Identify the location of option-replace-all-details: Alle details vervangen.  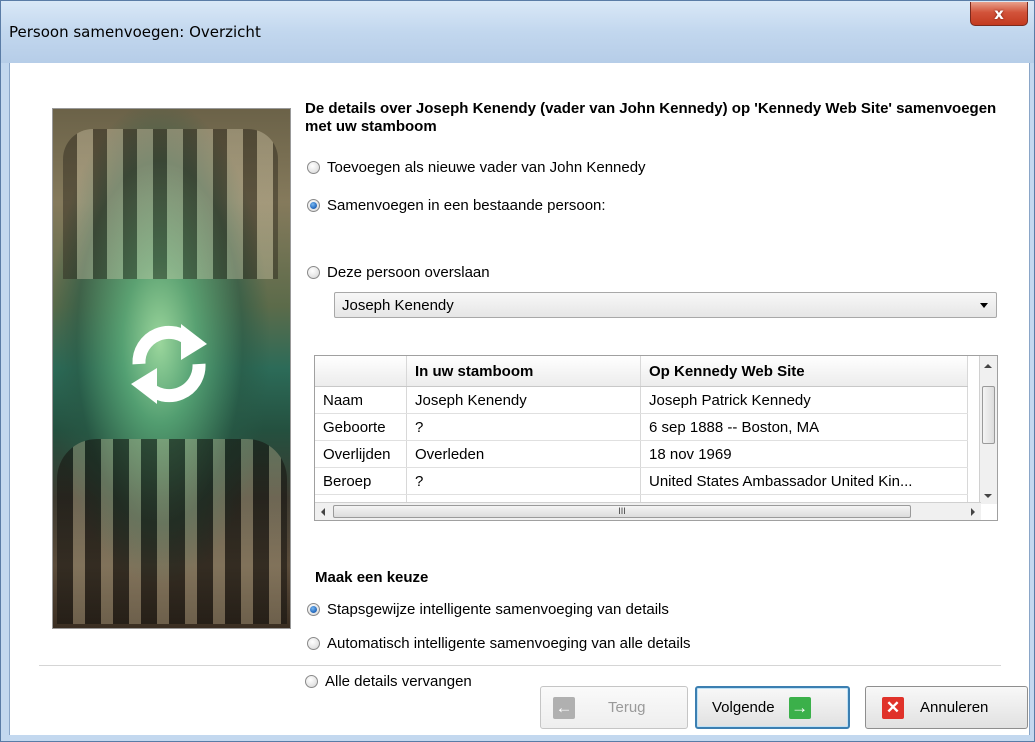
(388, 681).